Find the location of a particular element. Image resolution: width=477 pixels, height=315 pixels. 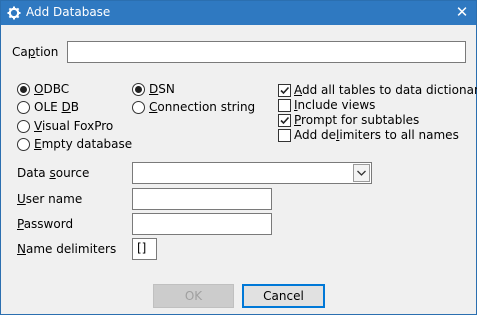

data-source-label: Data source is located at coordinates (53, 173).